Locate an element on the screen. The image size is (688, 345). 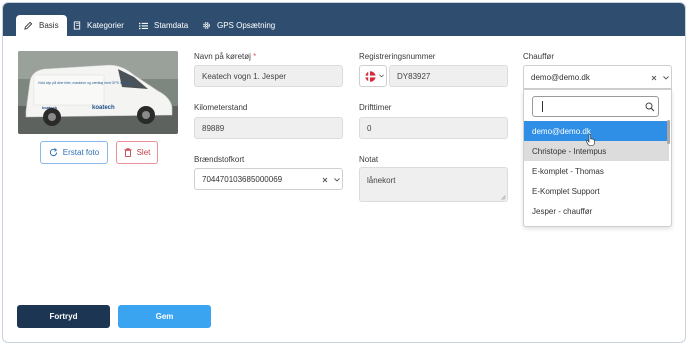
vehicle-name-field: Keatech vogn 1. Jesper is located at coordinates (268, 76).